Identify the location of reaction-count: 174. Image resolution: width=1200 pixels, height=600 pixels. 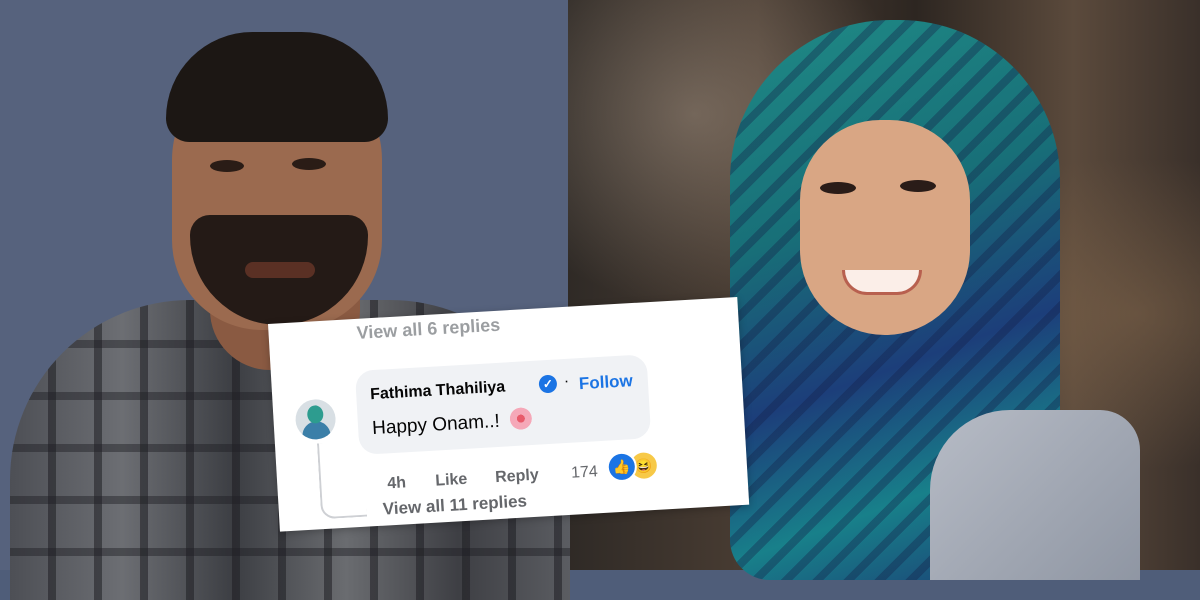
(585, 473).